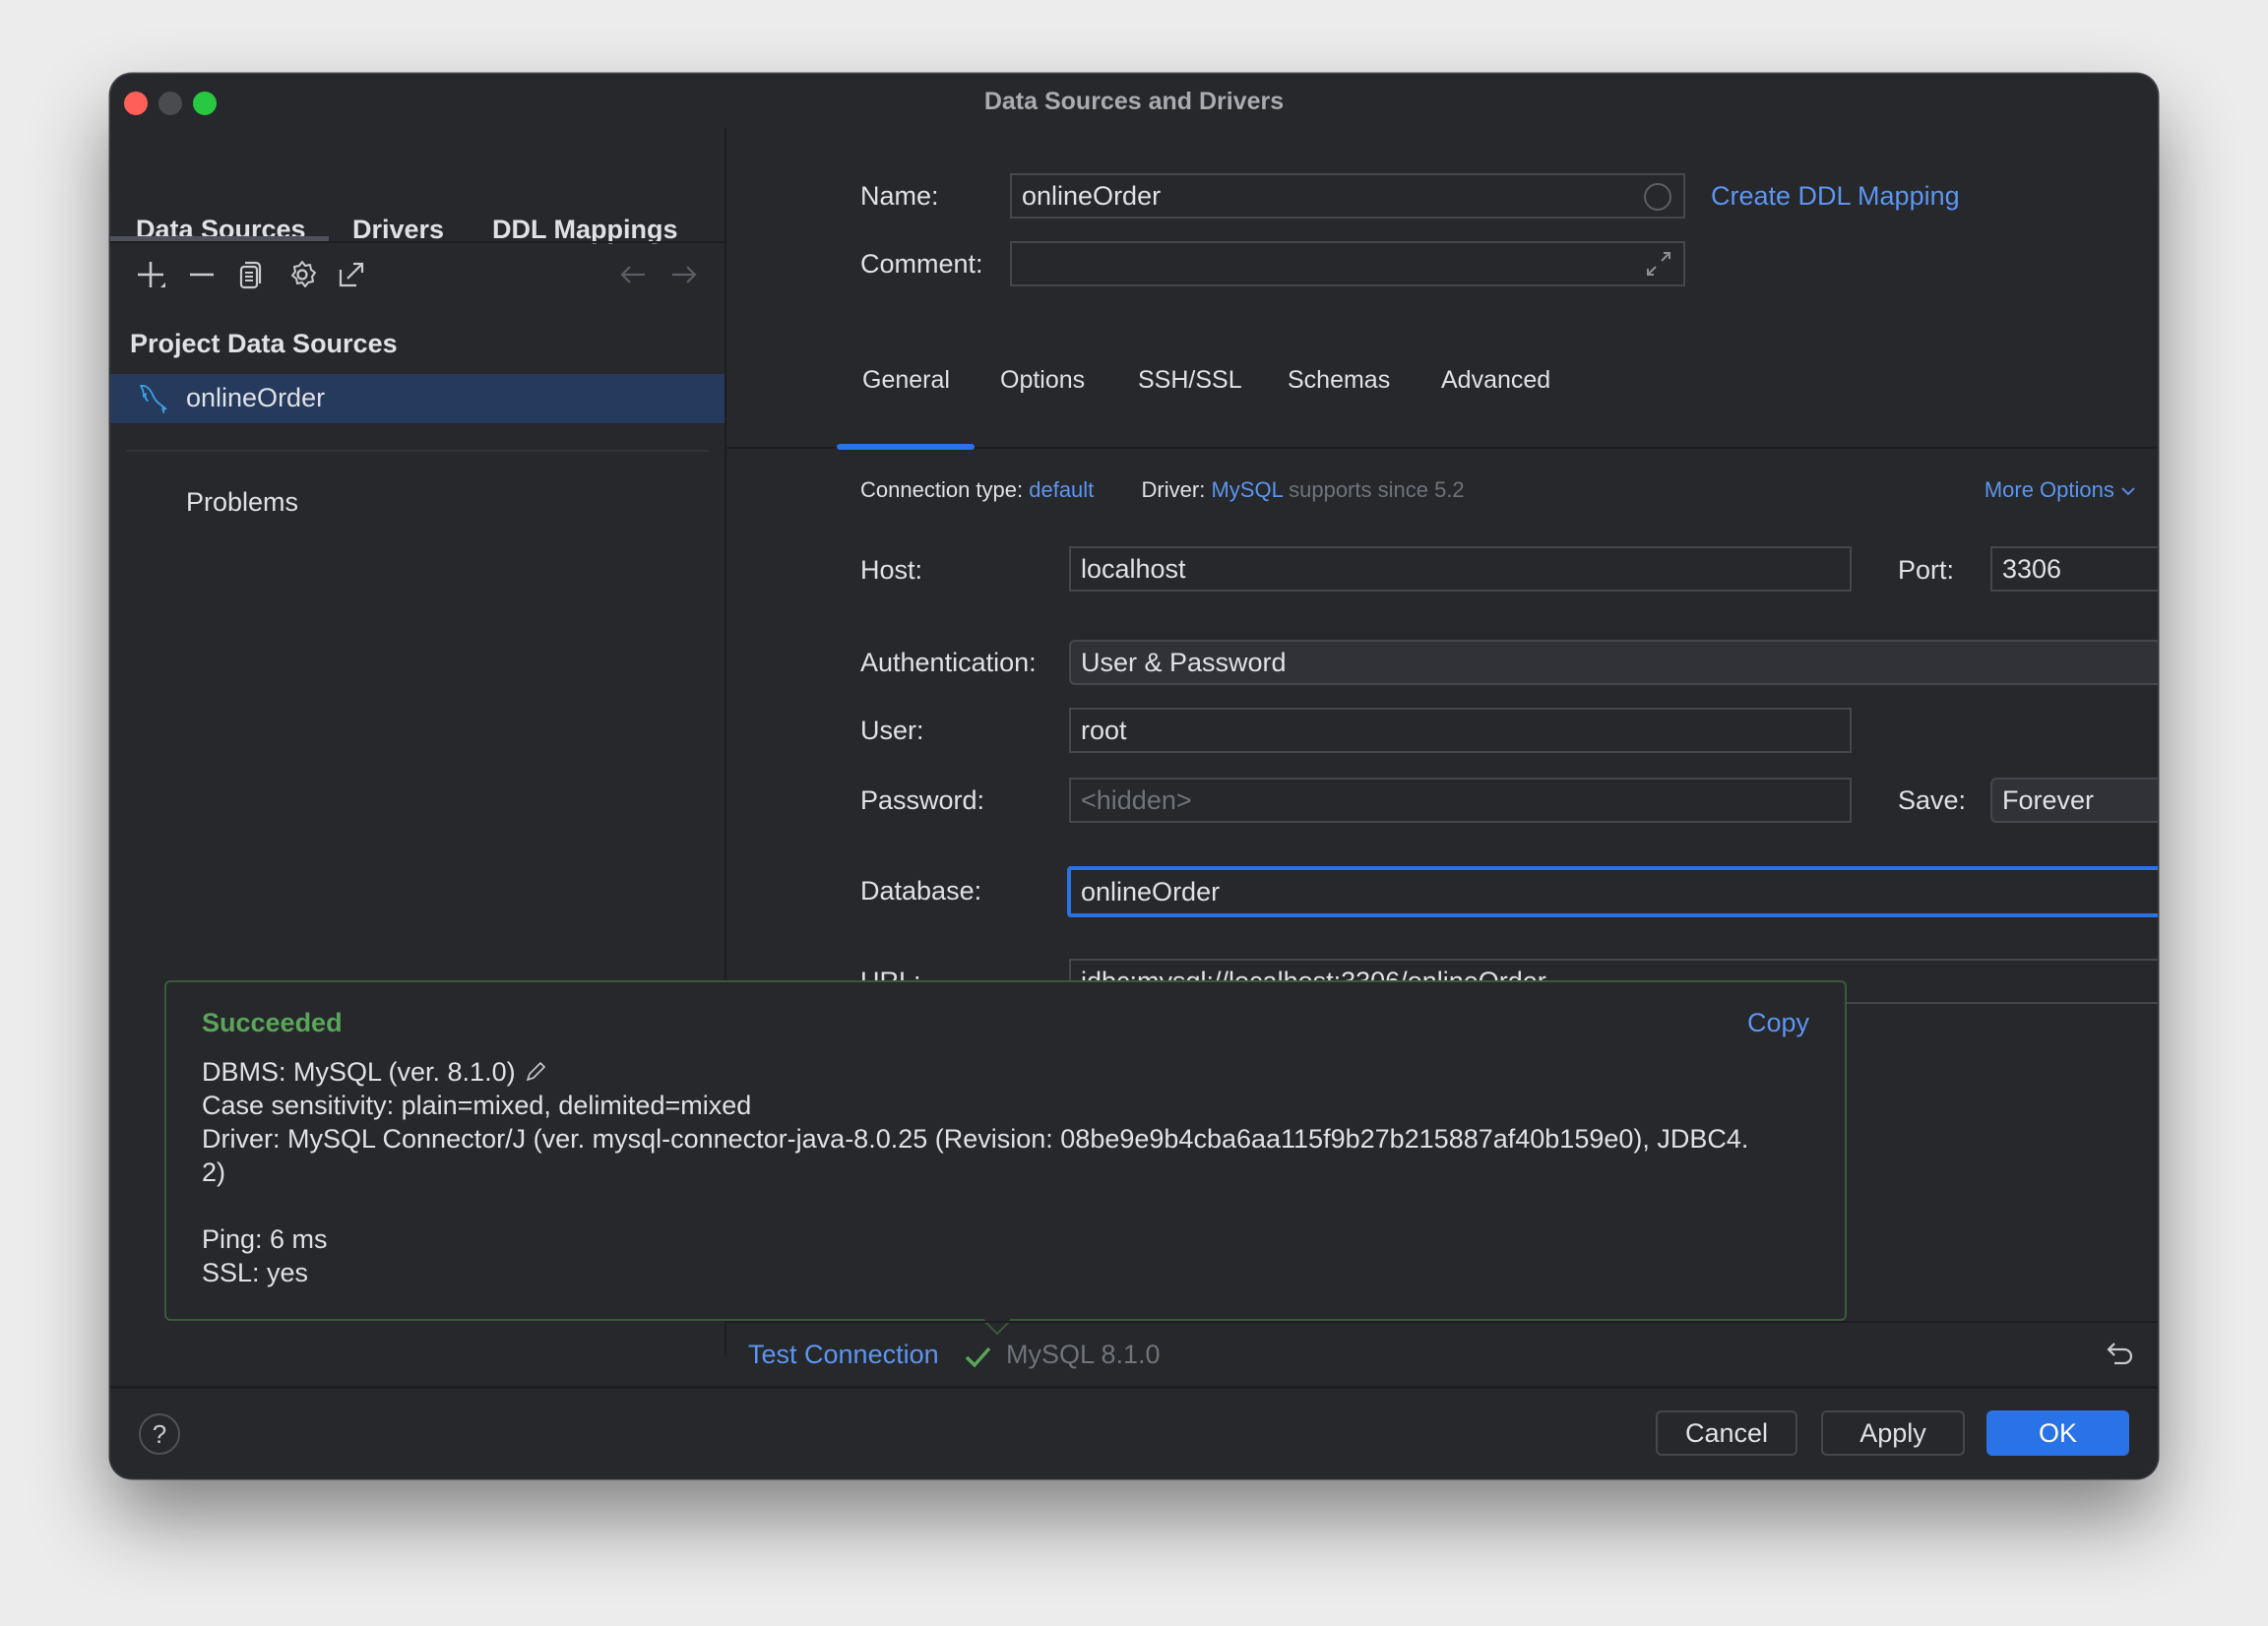  Describe the element at coordinates (2128, 491) in the screenshot. I see `chevron-down-icon` at that location.